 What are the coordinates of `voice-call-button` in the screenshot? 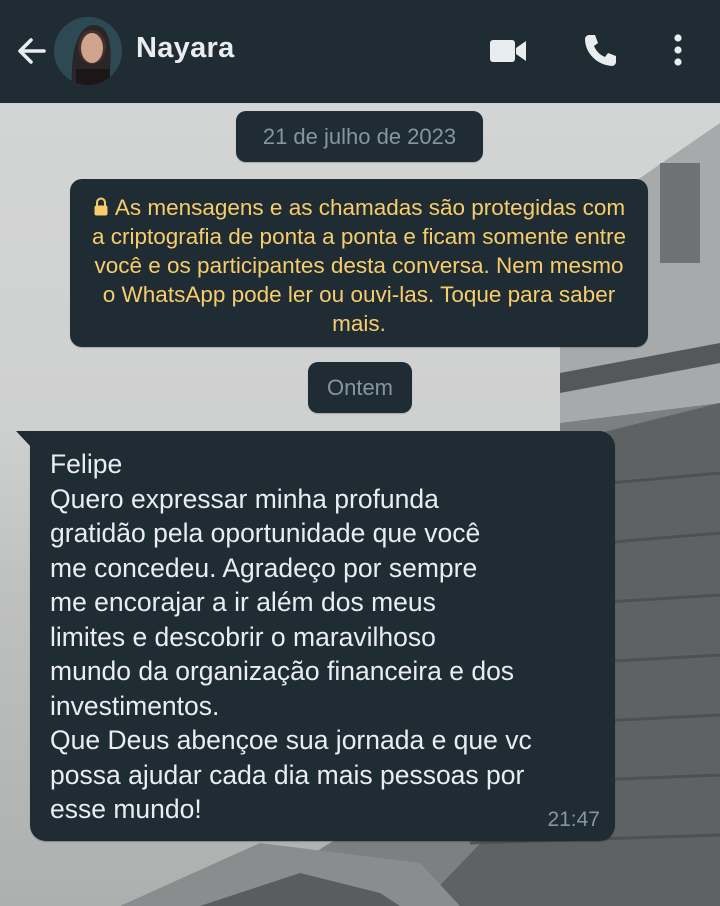 It's located at (600, 50).